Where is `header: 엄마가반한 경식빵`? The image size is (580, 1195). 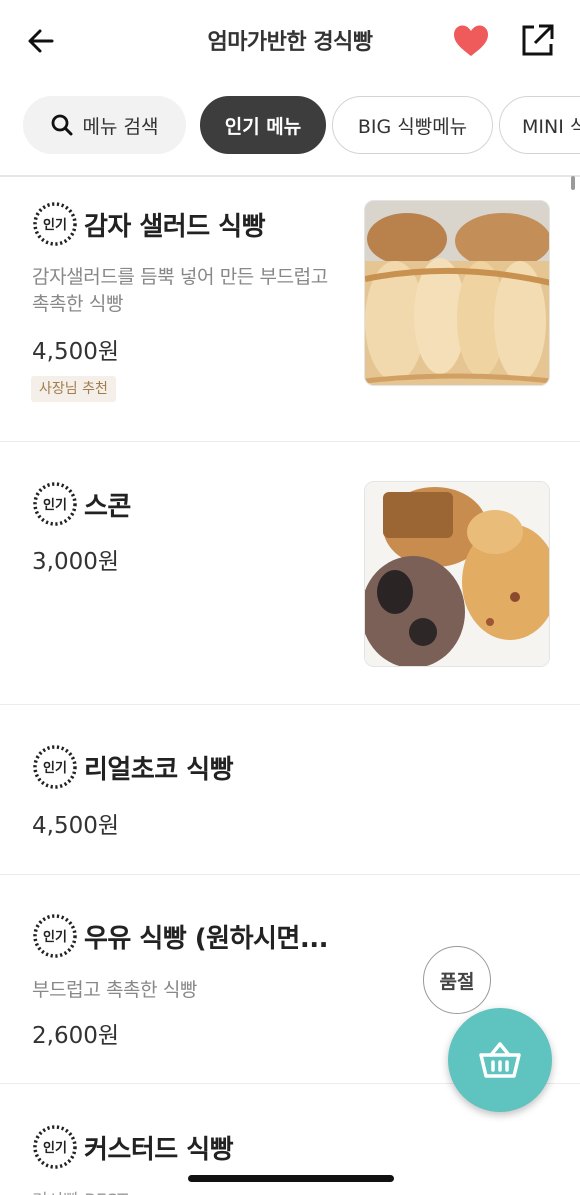
header: 엄마가반한 경식빵 is located at coordinates (290, 41).